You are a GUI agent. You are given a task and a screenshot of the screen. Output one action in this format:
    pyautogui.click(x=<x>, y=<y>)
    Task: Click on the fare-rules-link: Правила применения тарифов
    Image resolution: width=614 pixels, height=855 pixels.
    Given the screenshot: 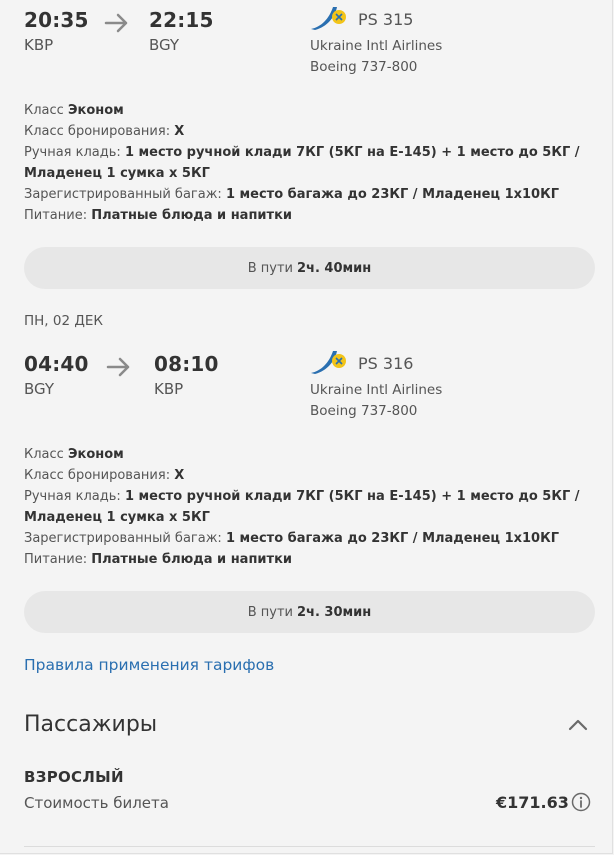 What is the action you would take?
    pyautogui.click(x=149, y=665)
    